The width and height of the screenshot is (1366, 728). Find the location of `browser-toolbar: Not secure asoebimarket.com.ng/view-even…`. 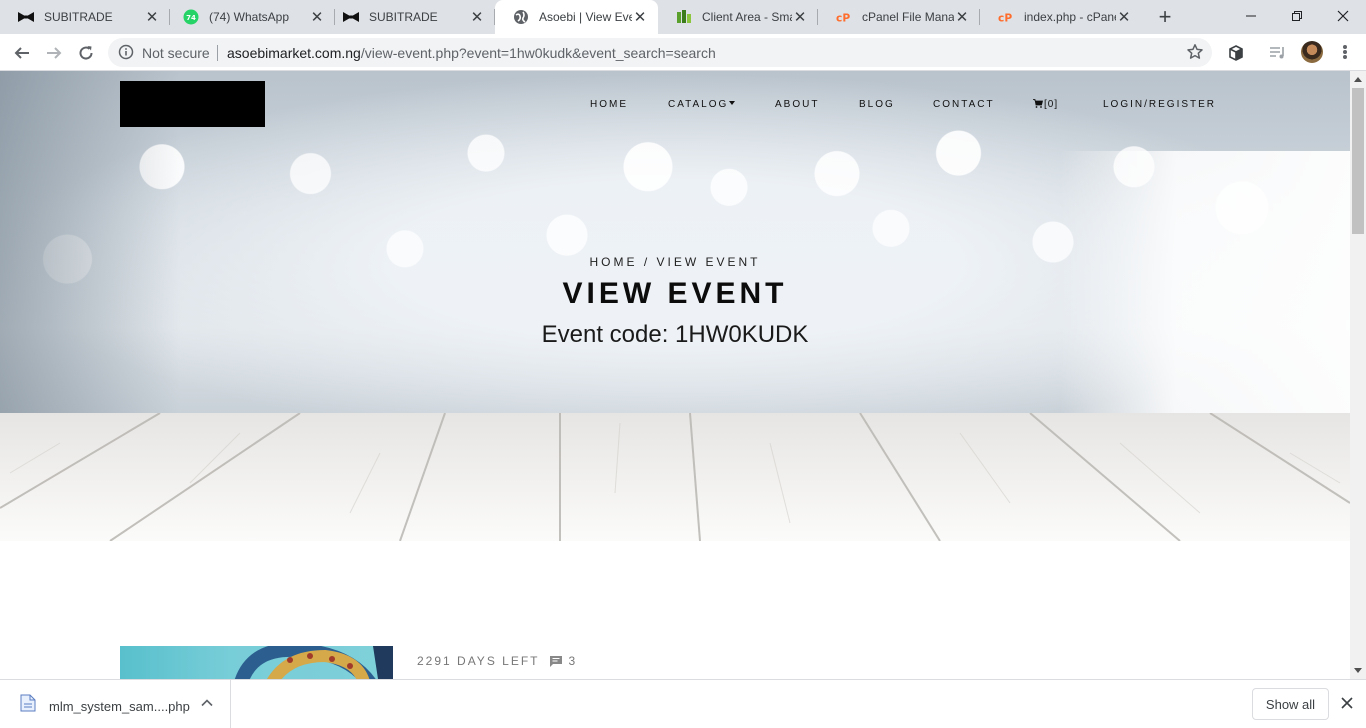

browser-toolbar: Not secure asoebimarket.com.ng/view-even… is located at coordinates (683, 52).